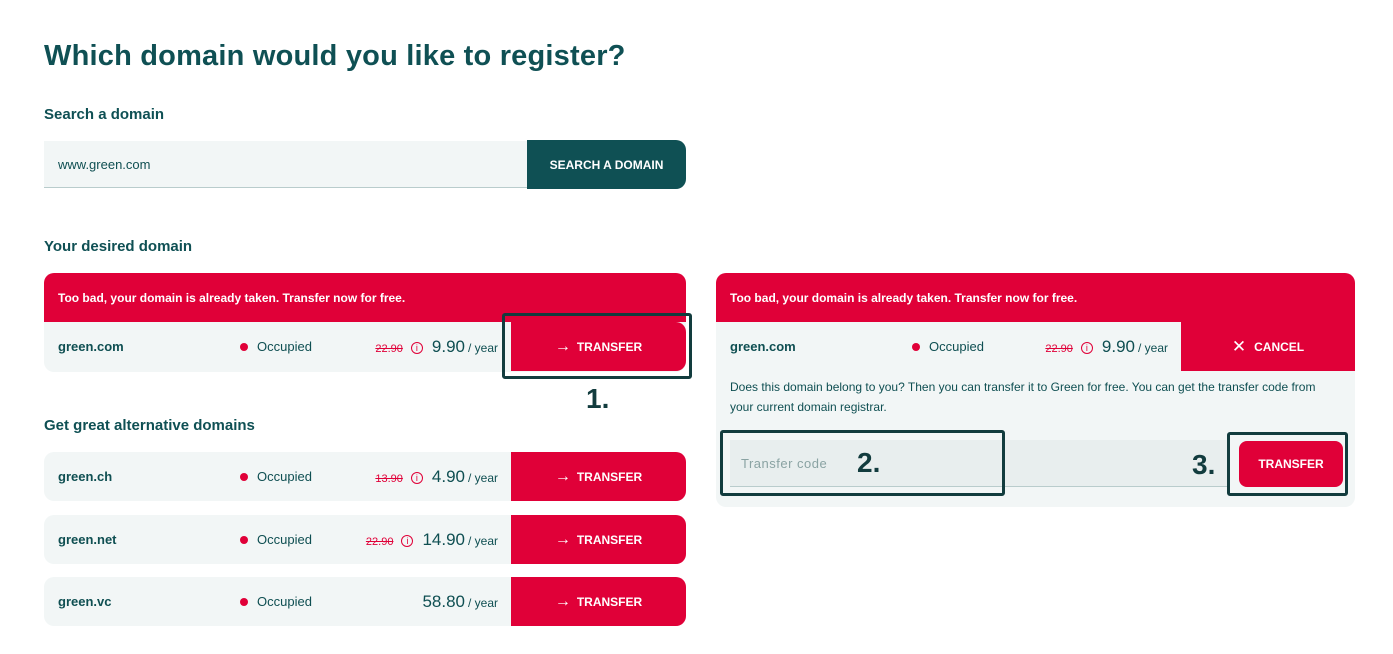 The image size is (1393, 654). I want to click on current-price: 14.90, so click(443, 539).